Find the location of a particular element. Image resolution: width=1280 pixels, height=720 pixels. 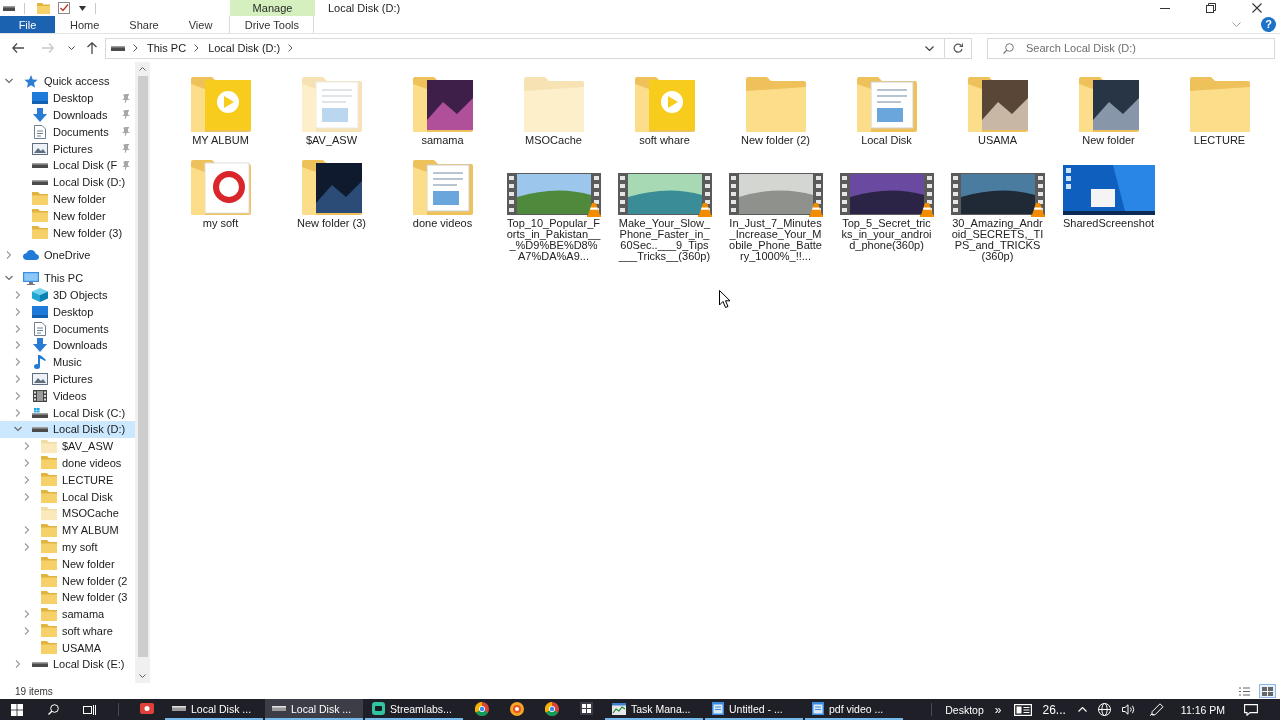

search-field: Search Local Disk (D:) is located at coordinates (1131, 48).